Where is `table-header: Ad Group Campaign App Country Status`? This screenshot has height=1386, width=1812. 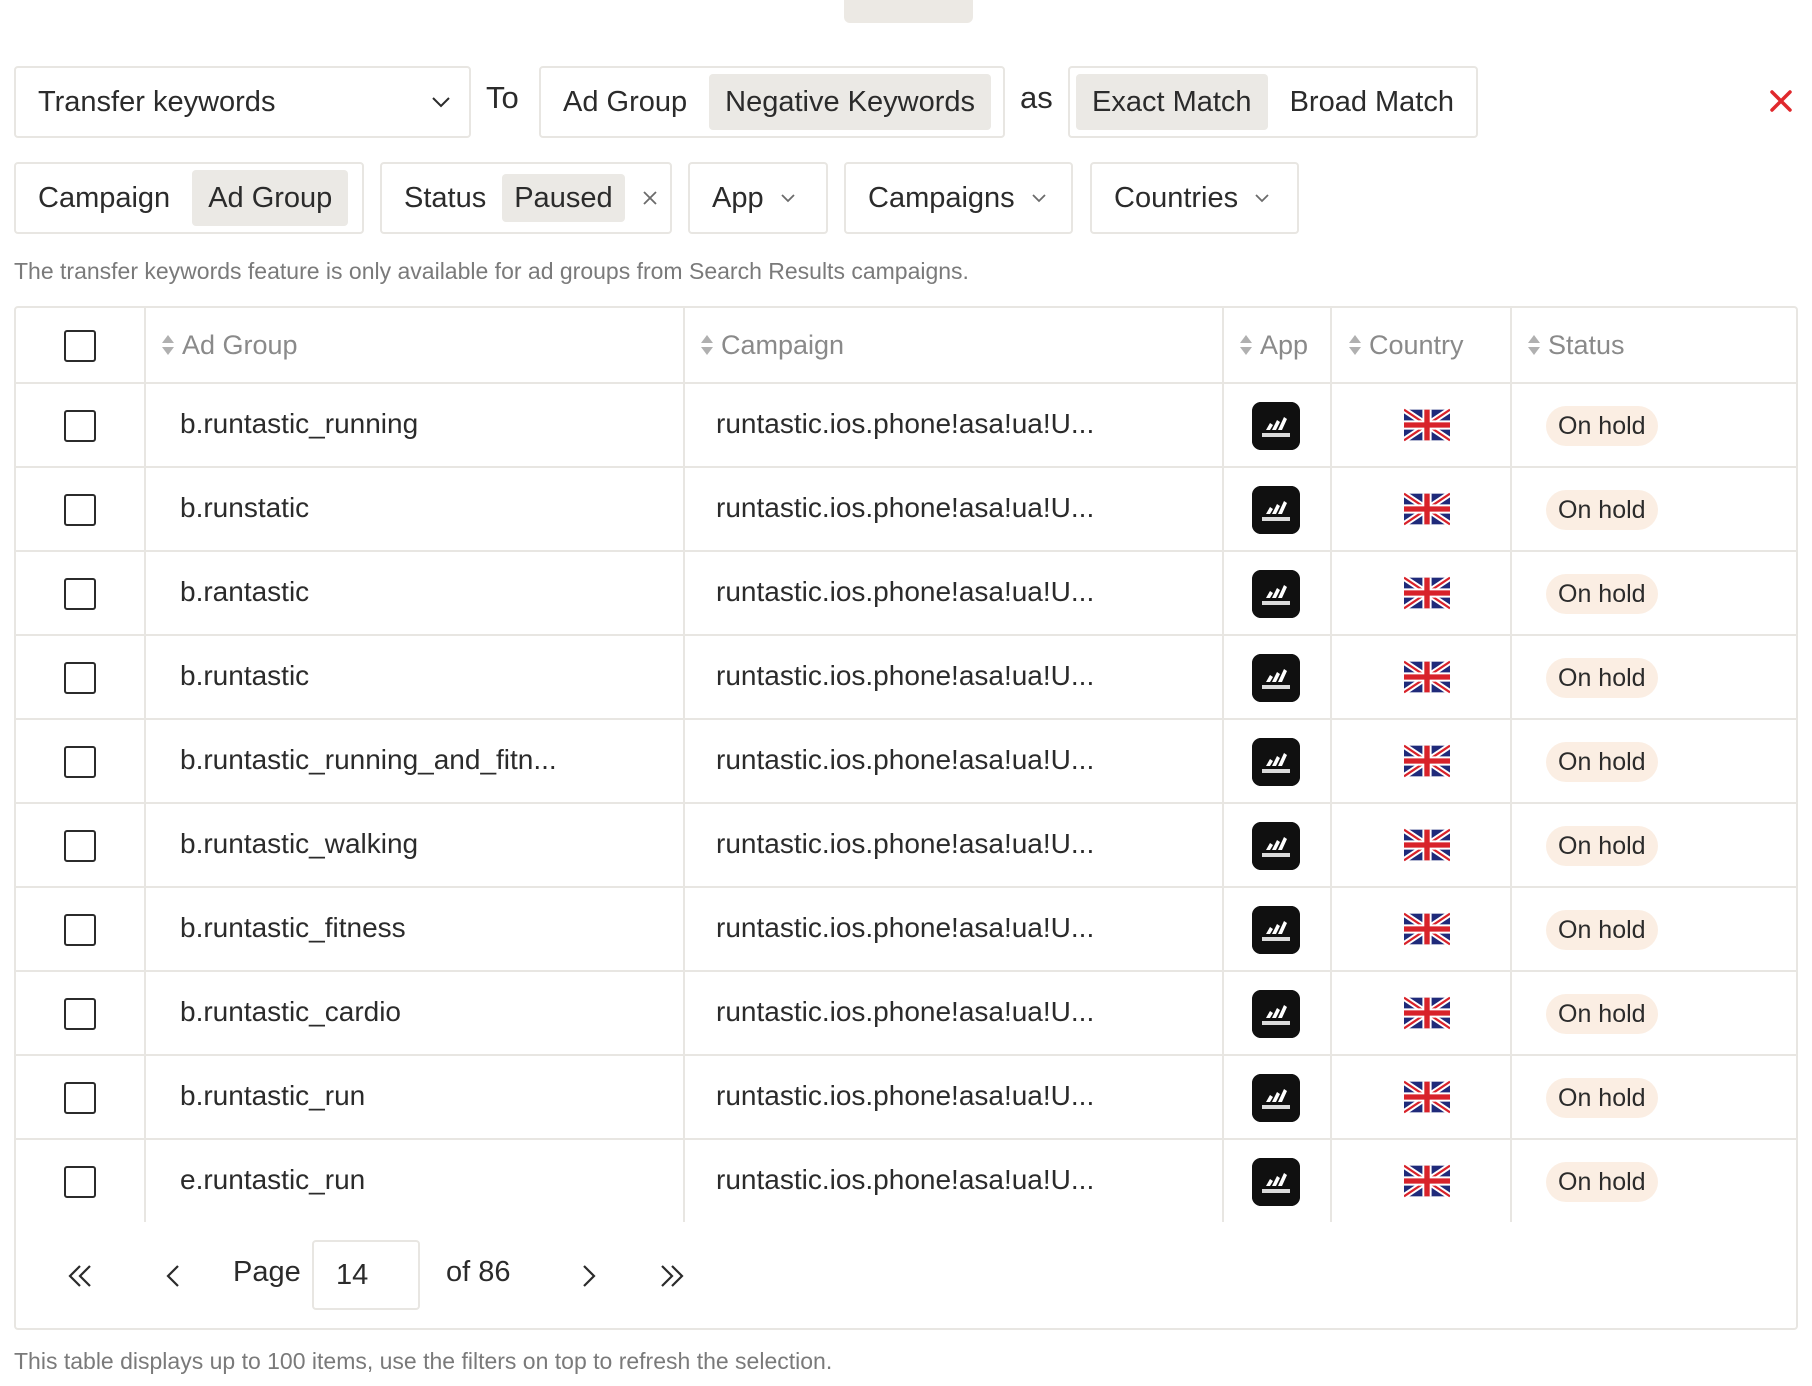 table-header: Ad Group Campaign App Country Status is located at coordinates (906, 346).